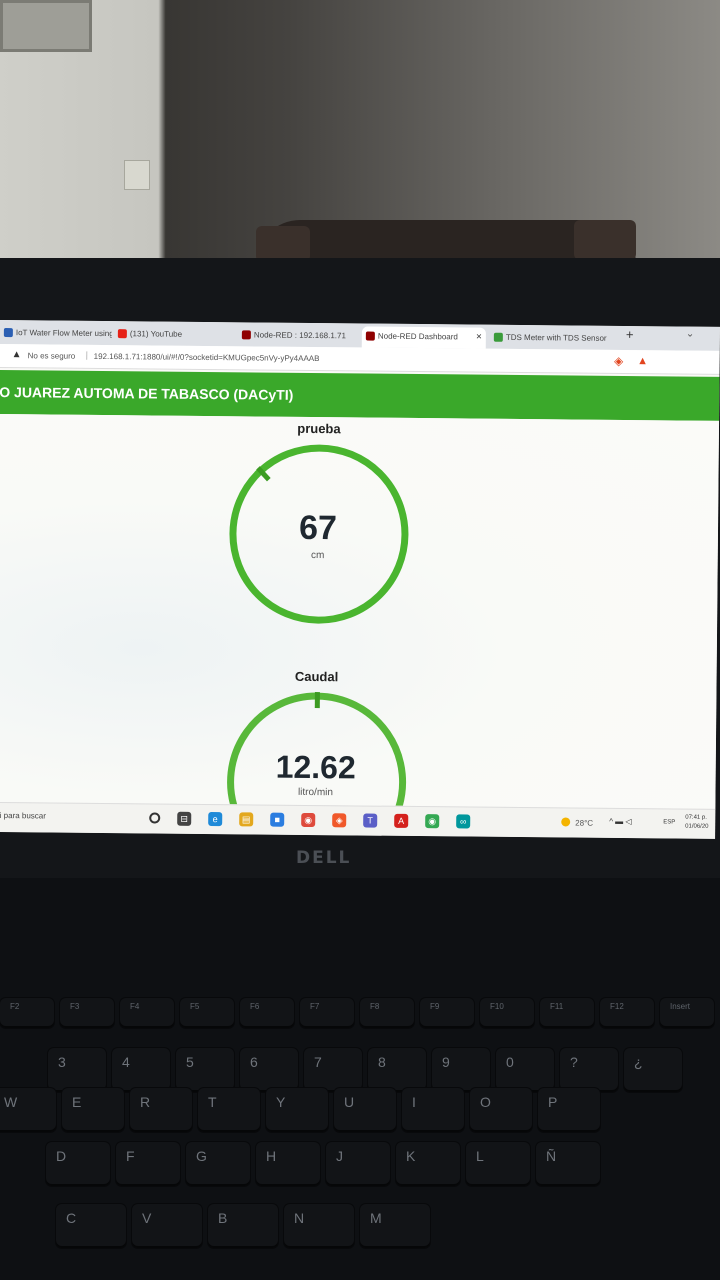  I want to click on warning-icon: ▲, so click(17, 354).